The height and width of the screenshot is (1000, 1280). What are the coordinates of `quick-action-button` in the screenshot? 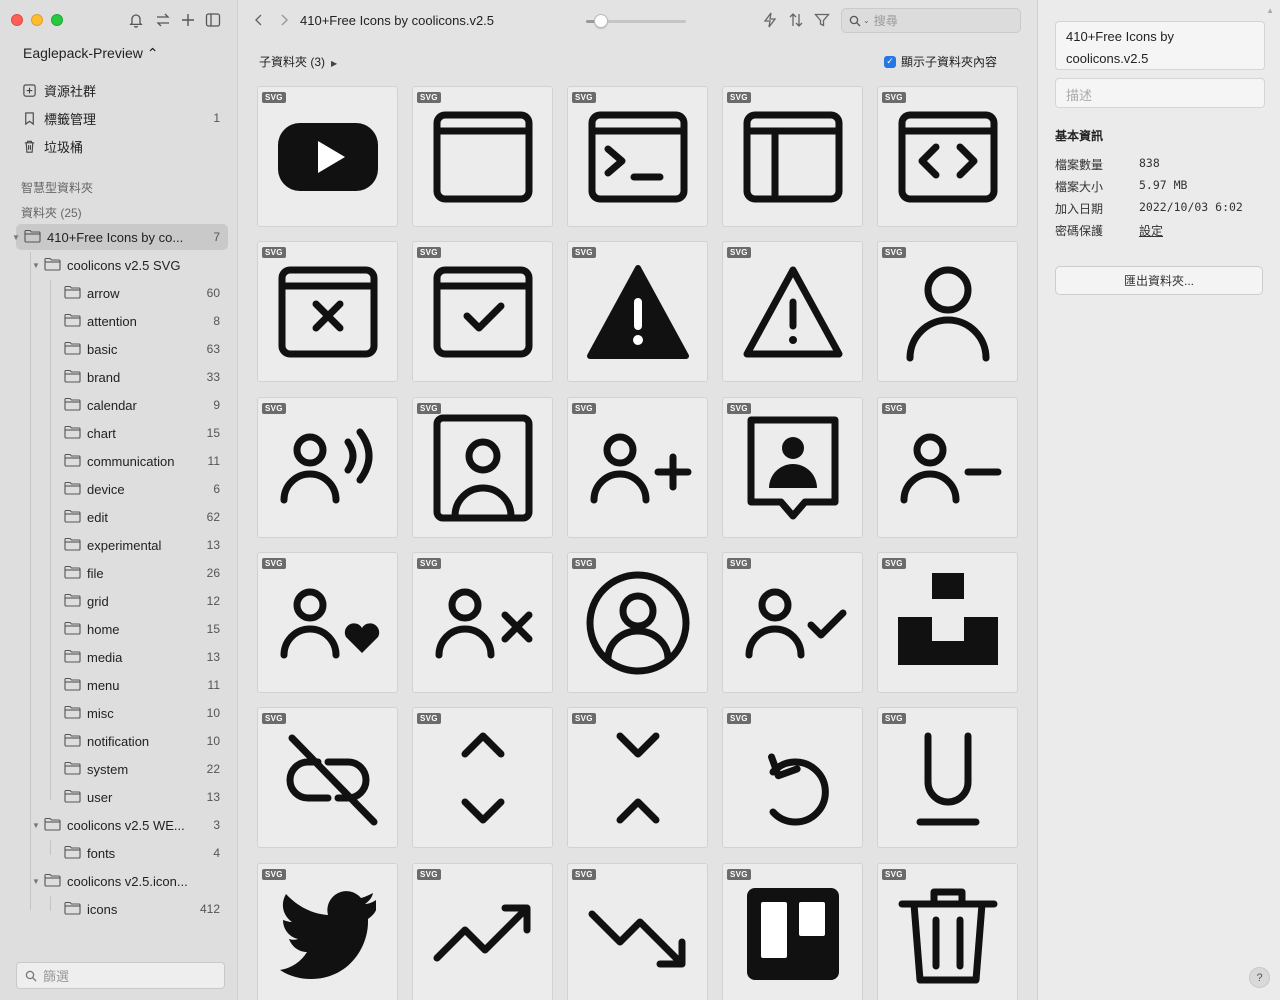 It's located at (770, 20).